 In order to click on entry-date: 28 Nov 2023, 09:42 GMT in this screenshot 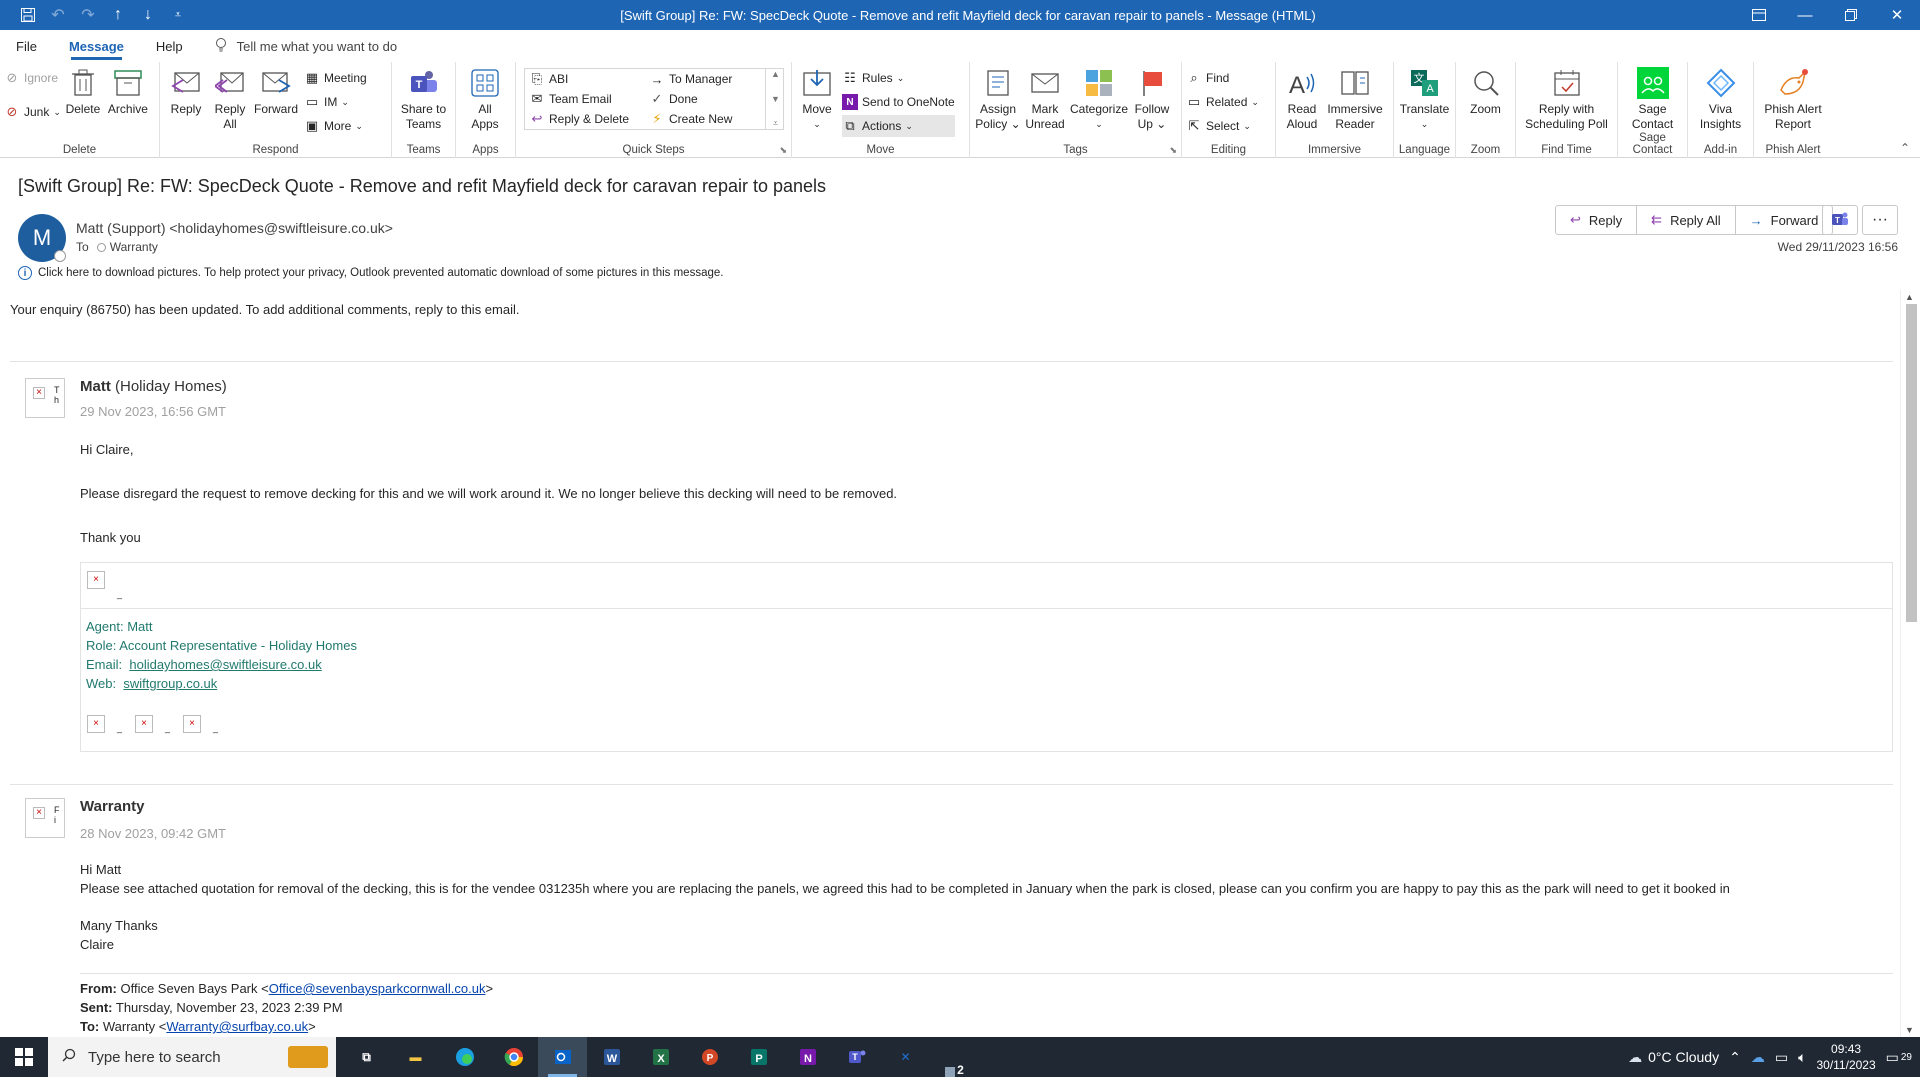, I will do `click(153, 833)`.